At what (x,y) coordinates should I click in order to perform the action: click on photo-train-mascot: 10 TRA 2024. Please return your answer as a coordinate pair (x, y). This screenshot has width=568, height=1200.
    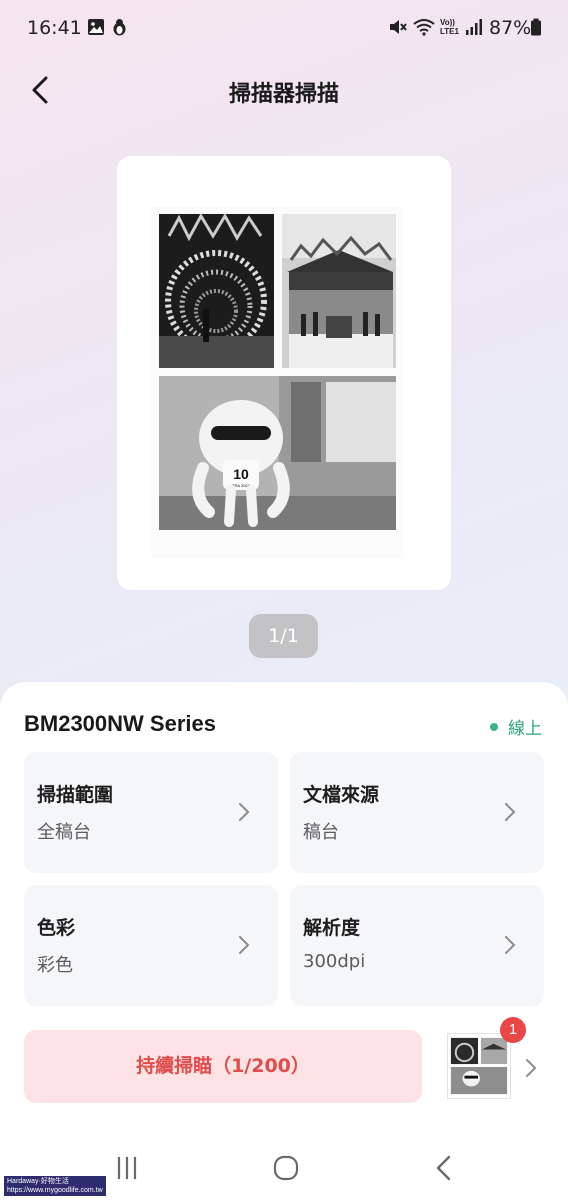
    Looking at the image, I should click on (277, 453).